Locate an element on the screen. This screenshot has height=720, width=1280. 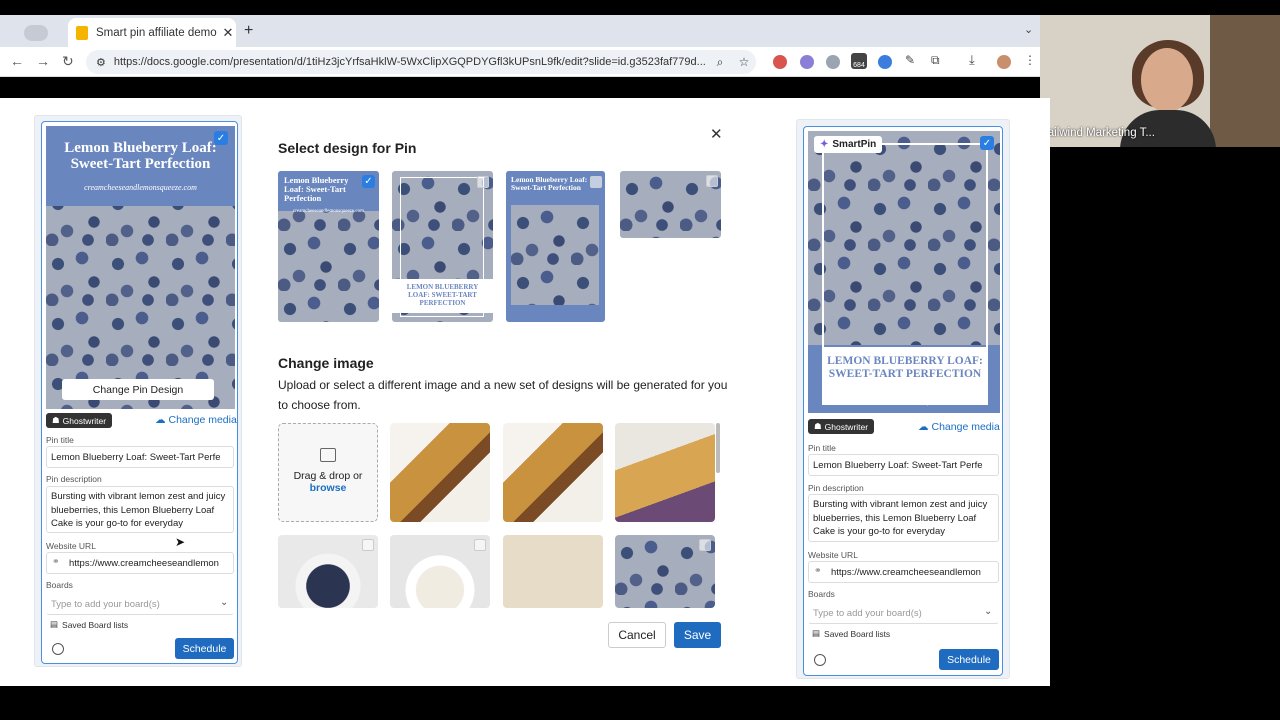
left-card-checkbox: ✓ is located at coordinates (221, 138).